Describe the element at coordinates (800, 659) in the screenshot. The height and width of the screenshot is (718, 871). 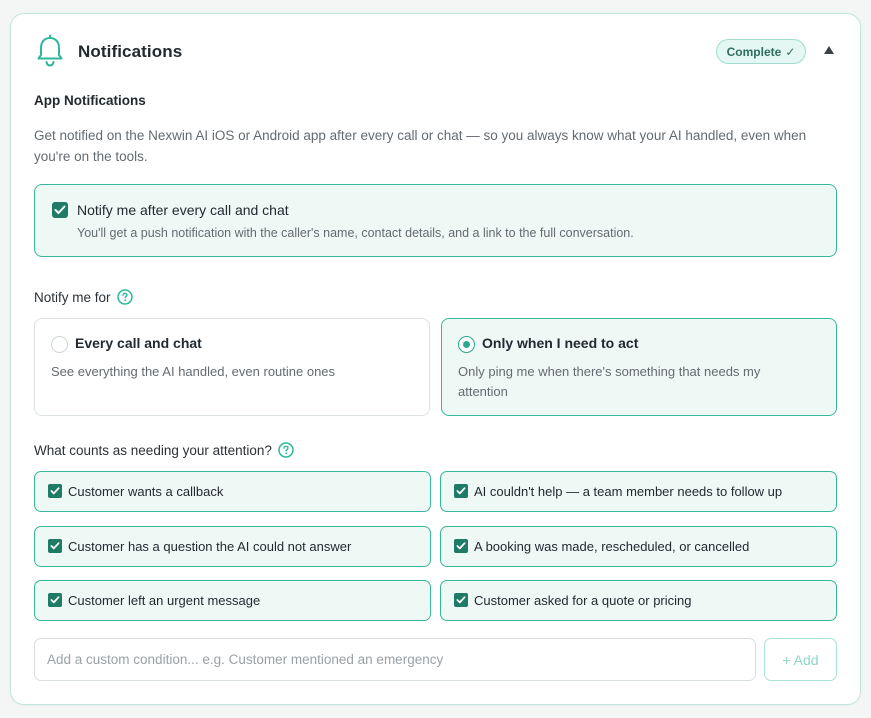
I see `add-condition-button: + Add` at that location.